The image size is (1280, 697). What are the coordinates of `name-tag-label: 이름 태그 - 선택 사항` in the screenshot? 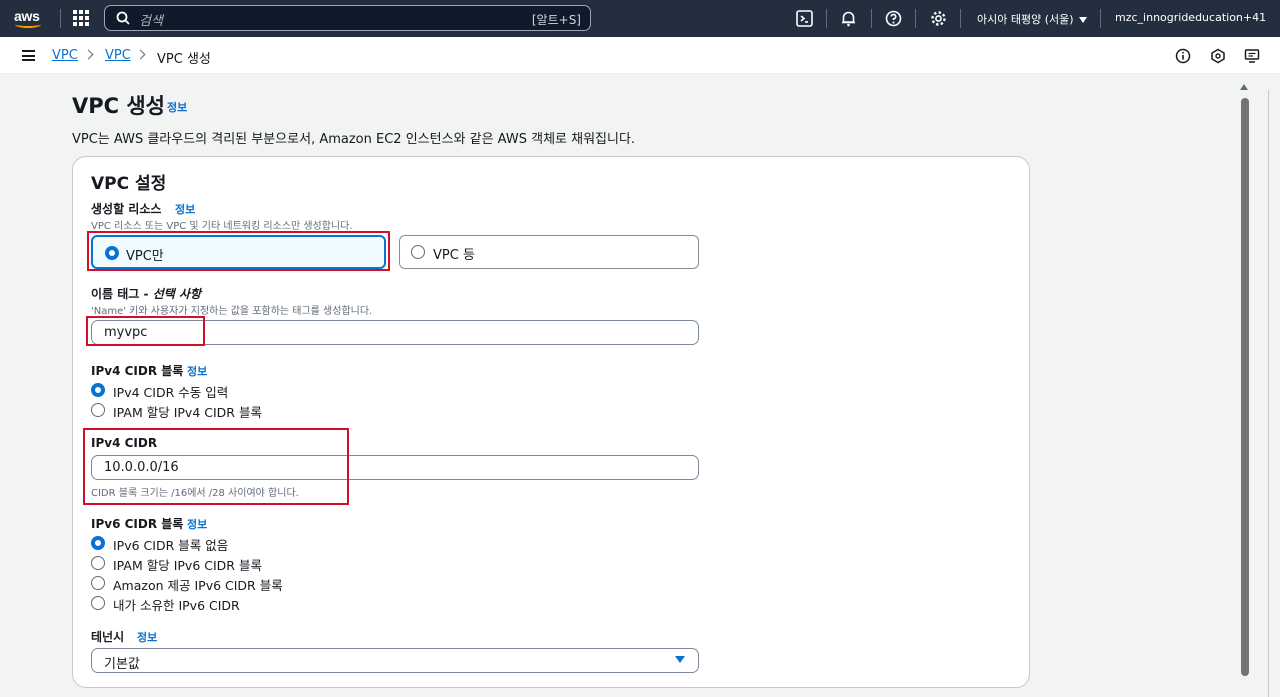 It's located at (146, 293).